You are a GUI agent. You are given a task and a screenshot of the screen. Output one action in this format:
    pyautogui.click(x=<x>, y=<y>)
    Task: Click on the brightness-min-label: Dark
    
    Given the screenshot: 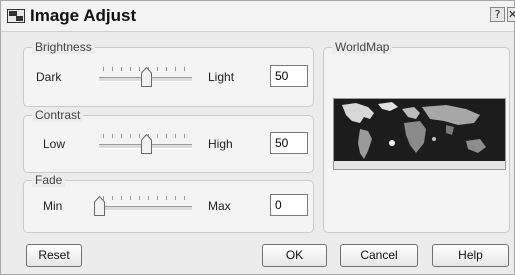 What is the action you would take?
    pyautogui.click(x=49, y=77)
    